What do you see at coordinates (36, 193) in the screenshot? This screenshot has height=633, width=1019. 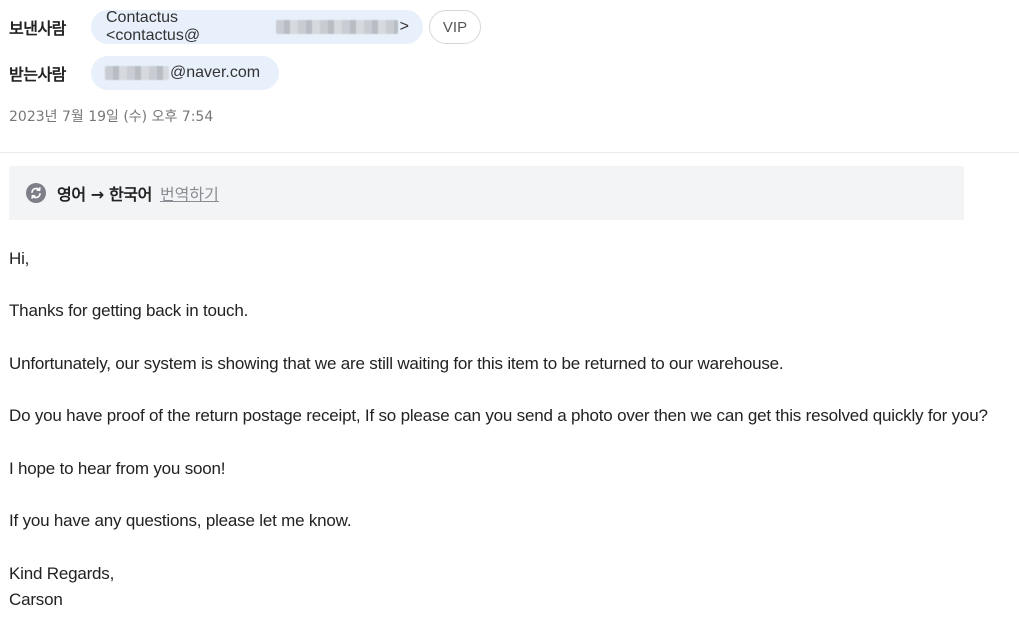 I see `translate-icon` at bounding box center [36, 193].